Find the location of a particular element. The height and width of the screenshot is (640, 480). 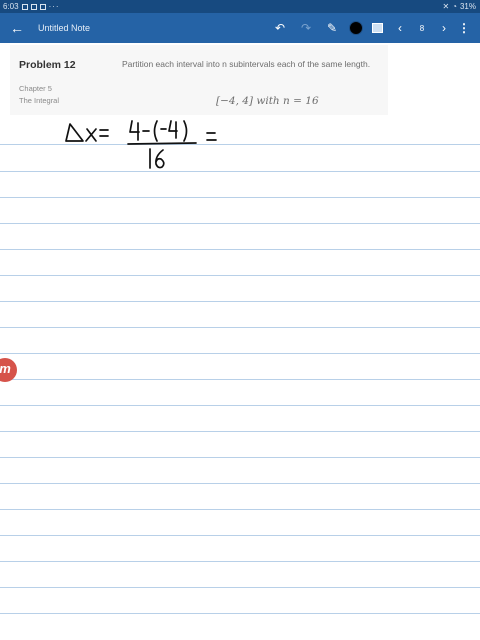

battery-saver-icon: ✕ is located at coordinates (446, 6).